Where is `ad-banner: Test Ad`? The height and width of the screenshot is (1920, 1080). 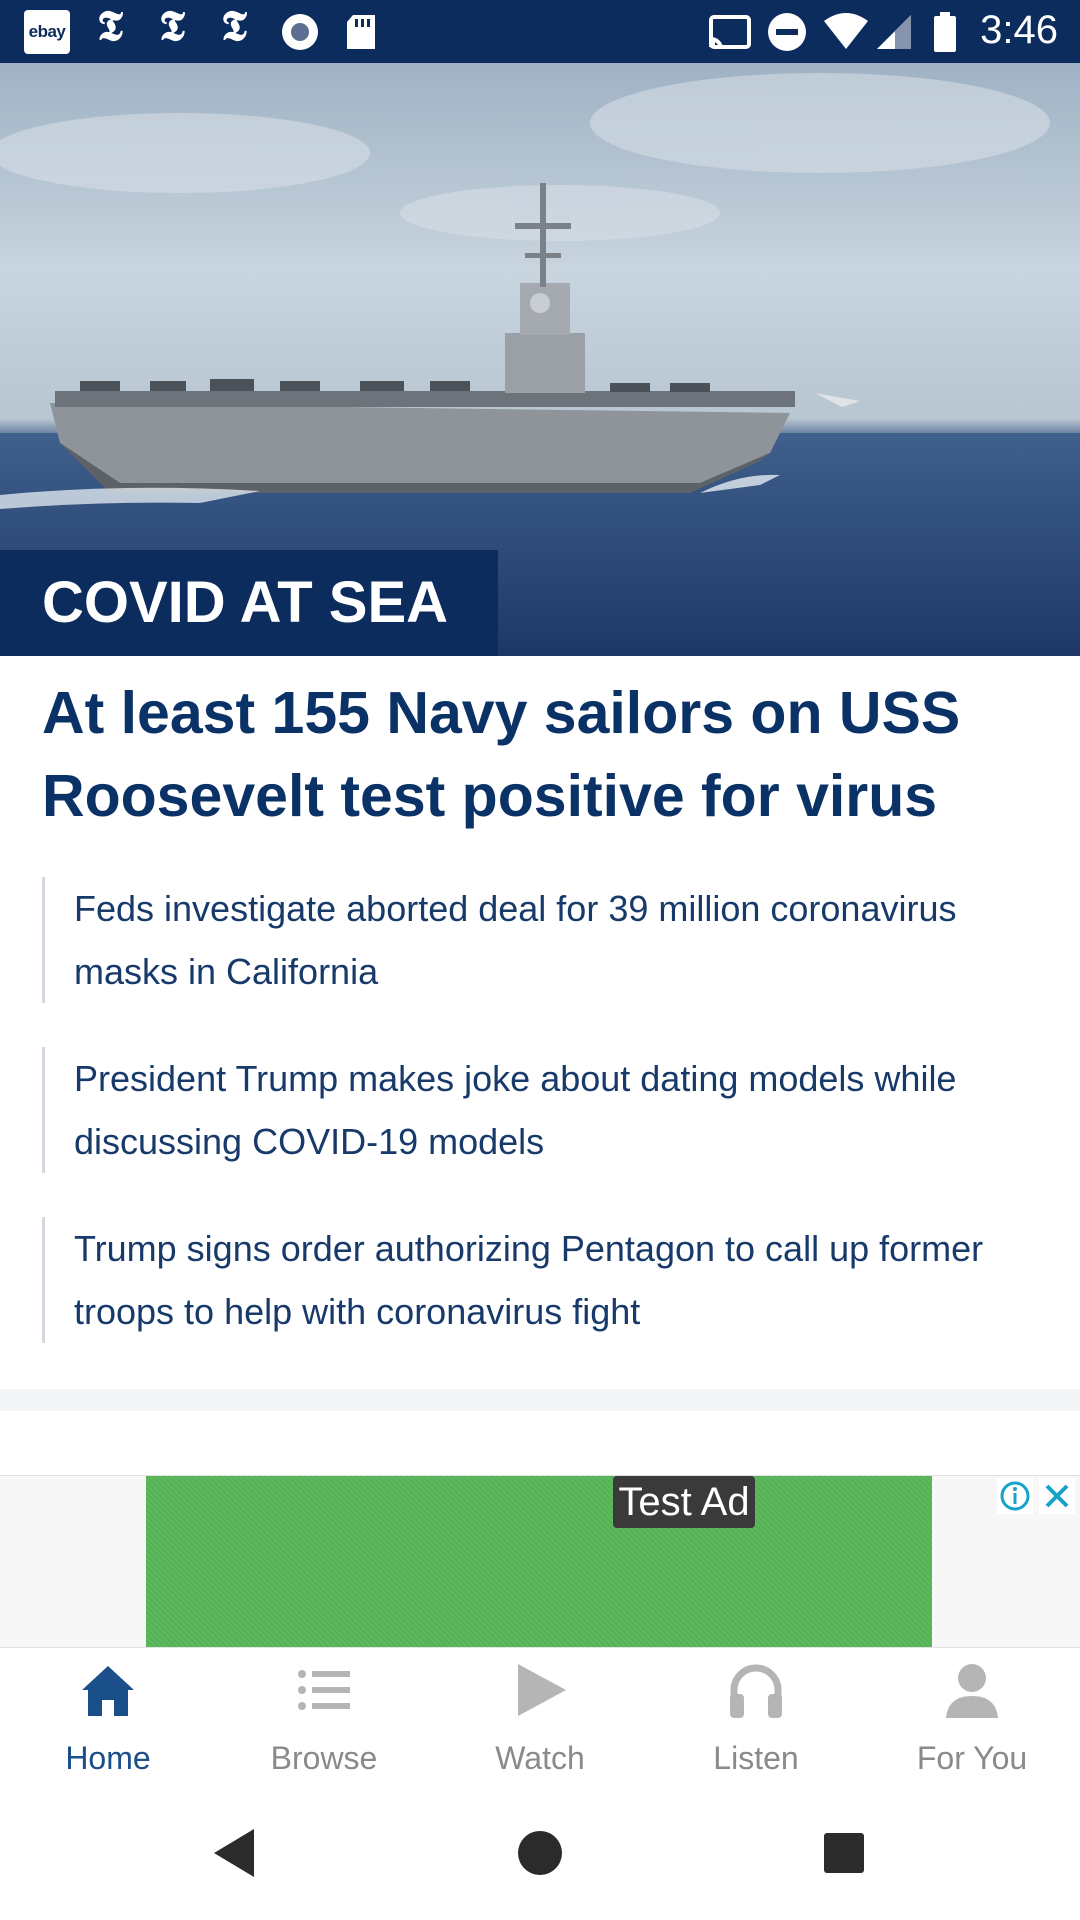
ad-banner: Test Ad is located at coordinates (610, 1562).